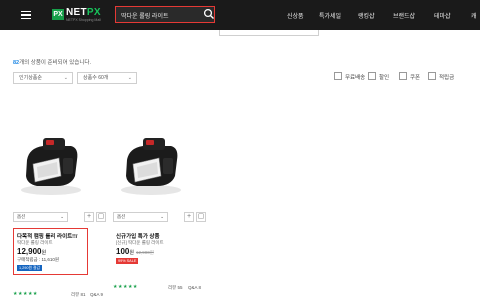 The height and width of the screenshot is (302, 480). What do you see at coordinates (127, 261) in the screenshot?
I see `sale-badge: 99% SALE` at bounding box center [127, 261].